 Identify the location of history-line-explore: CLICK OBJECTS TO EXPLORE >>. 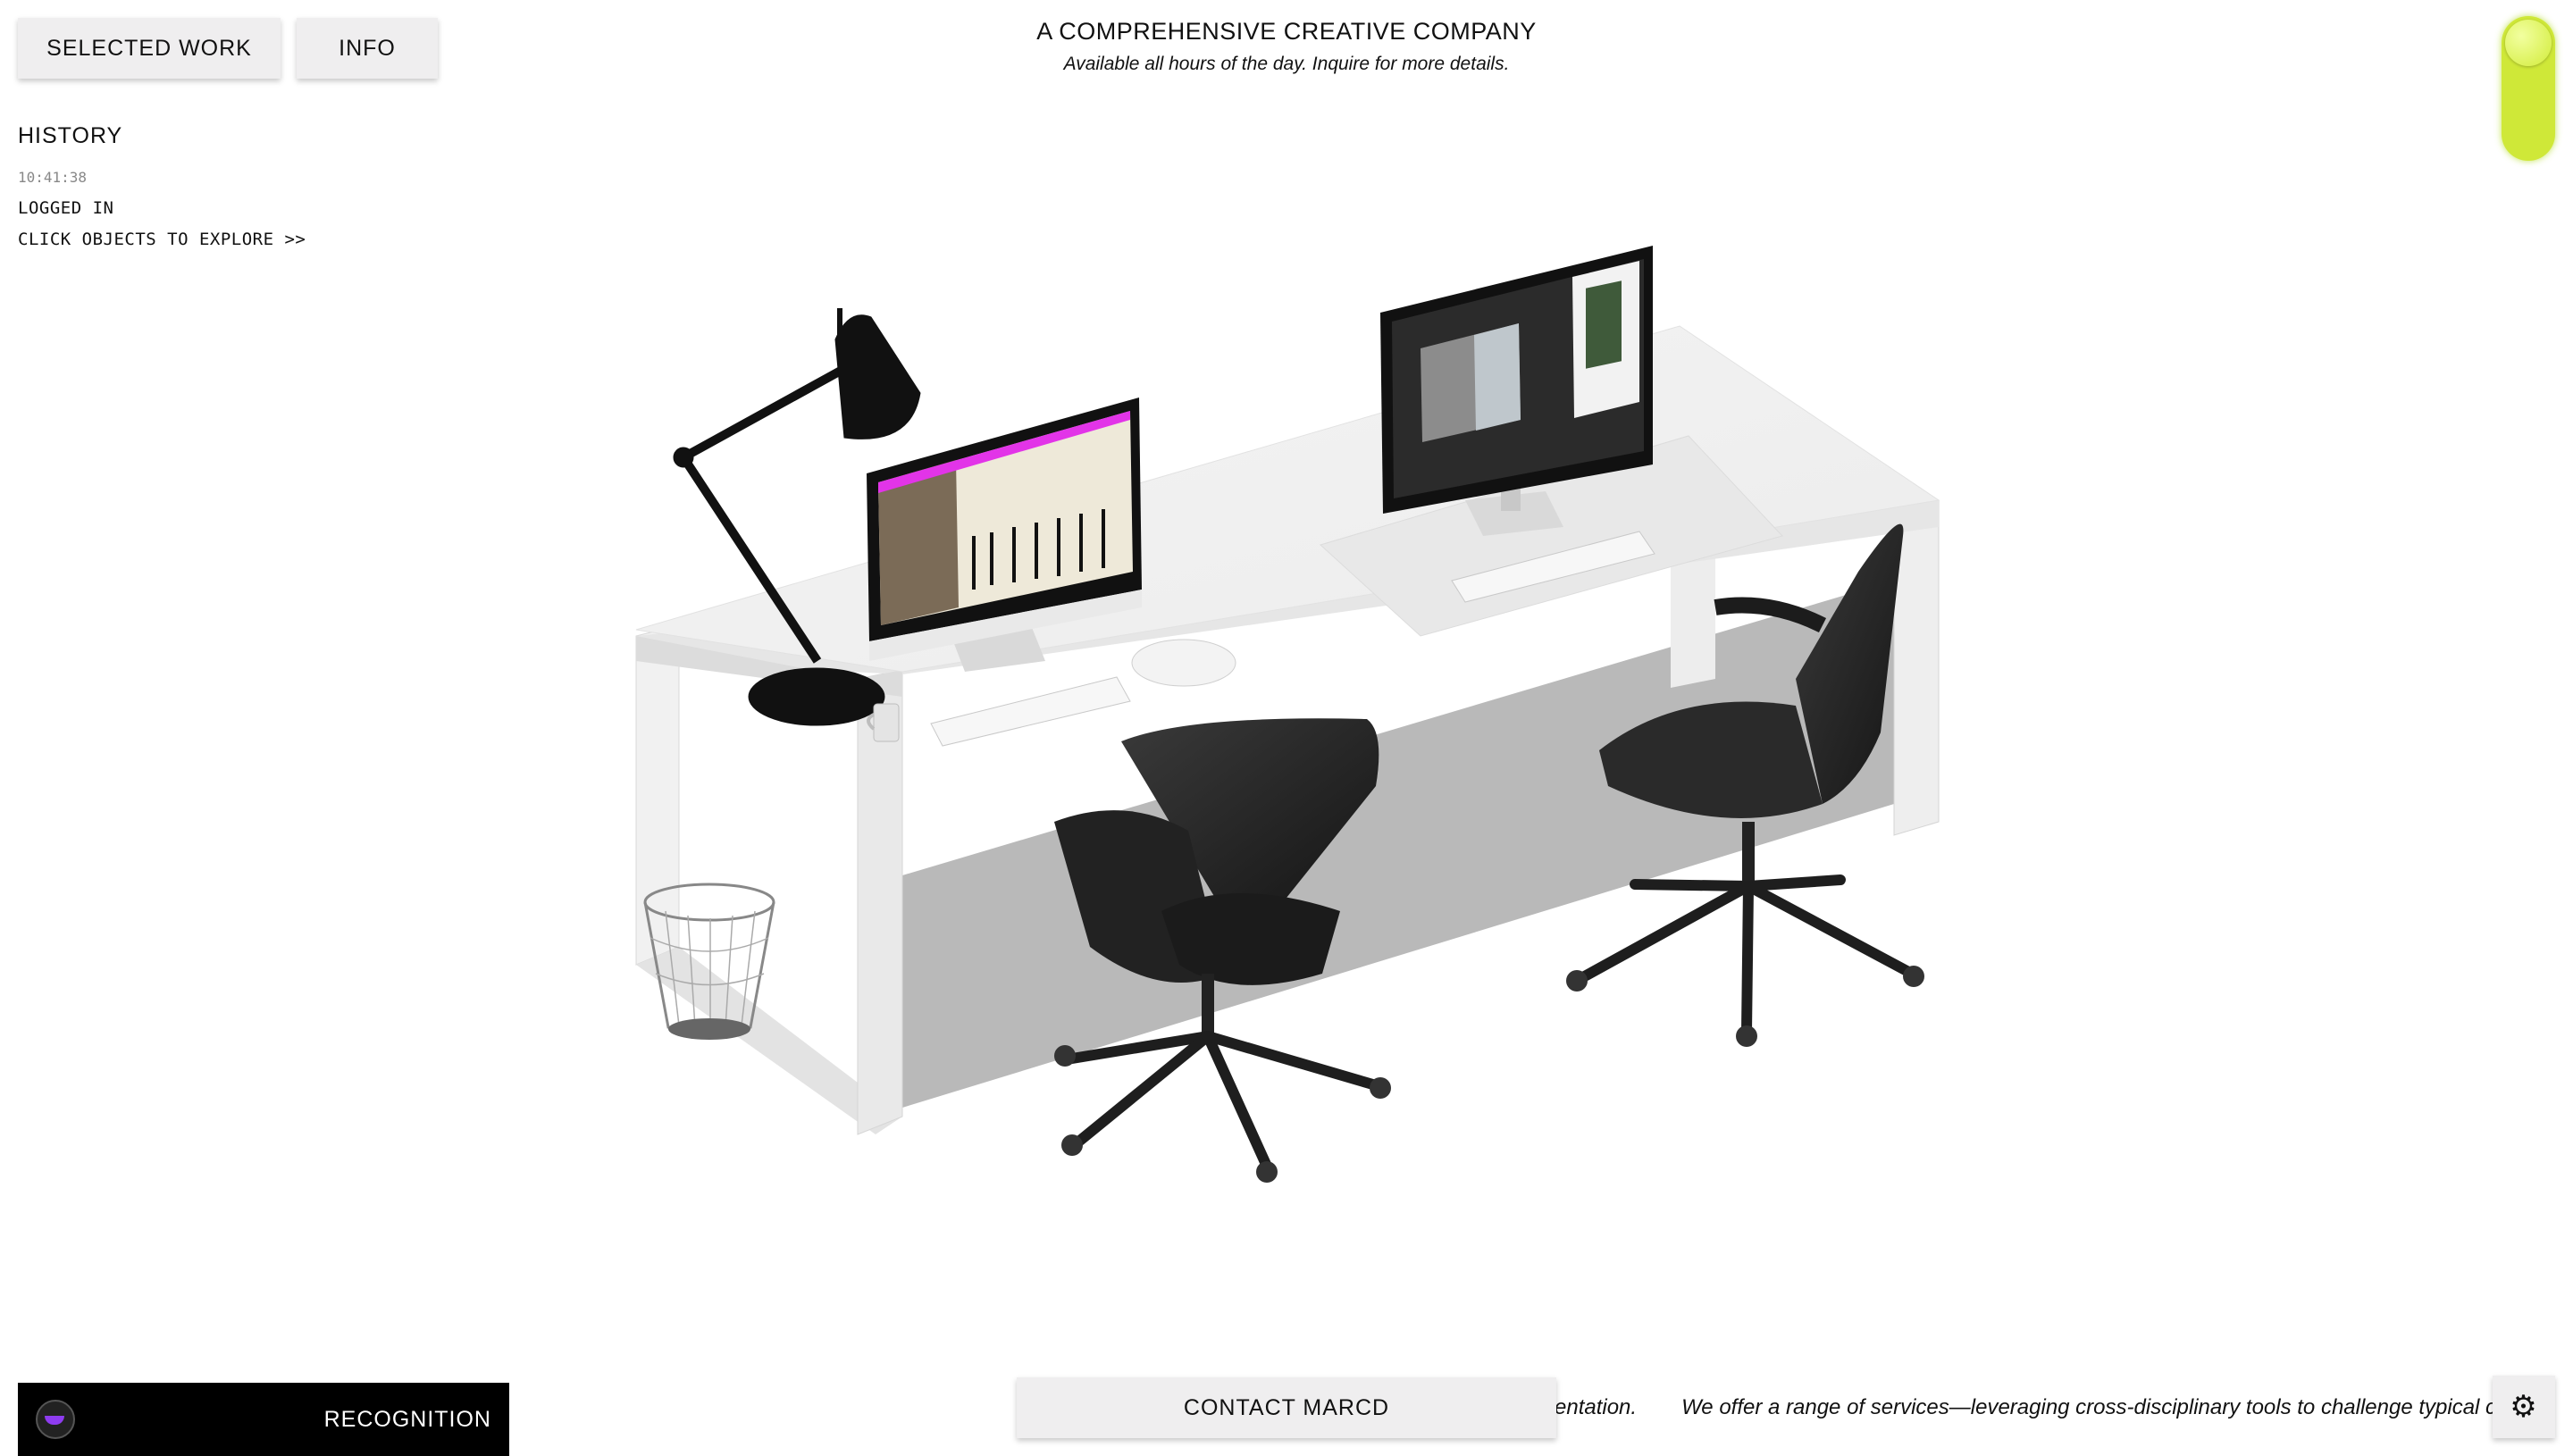
(162, 239).